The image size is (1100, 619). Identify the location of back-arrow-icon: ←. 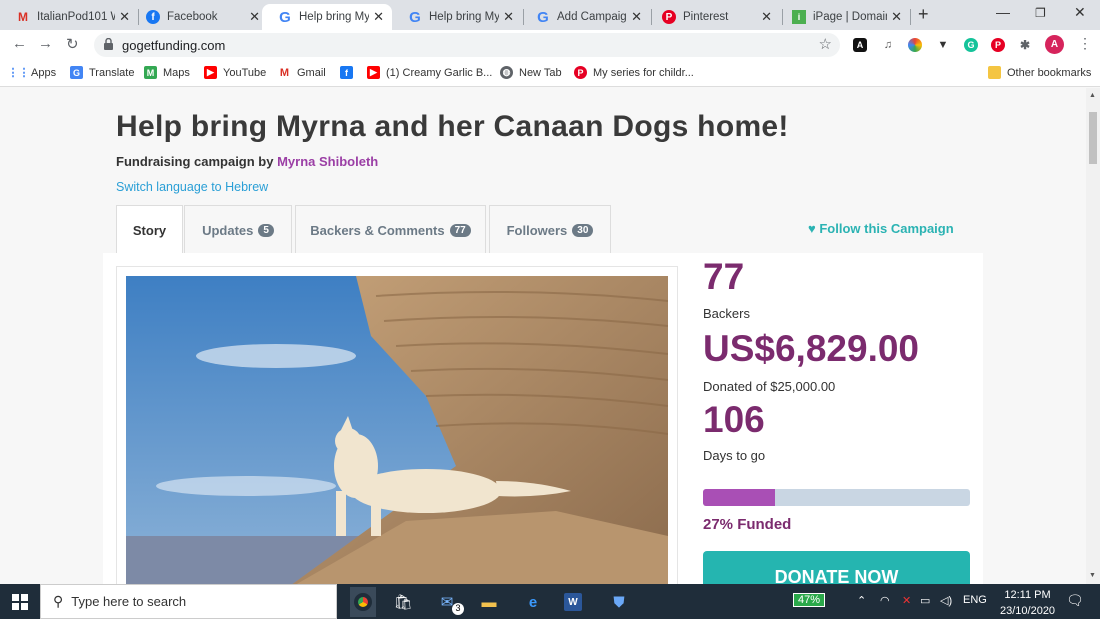
(19, 43).